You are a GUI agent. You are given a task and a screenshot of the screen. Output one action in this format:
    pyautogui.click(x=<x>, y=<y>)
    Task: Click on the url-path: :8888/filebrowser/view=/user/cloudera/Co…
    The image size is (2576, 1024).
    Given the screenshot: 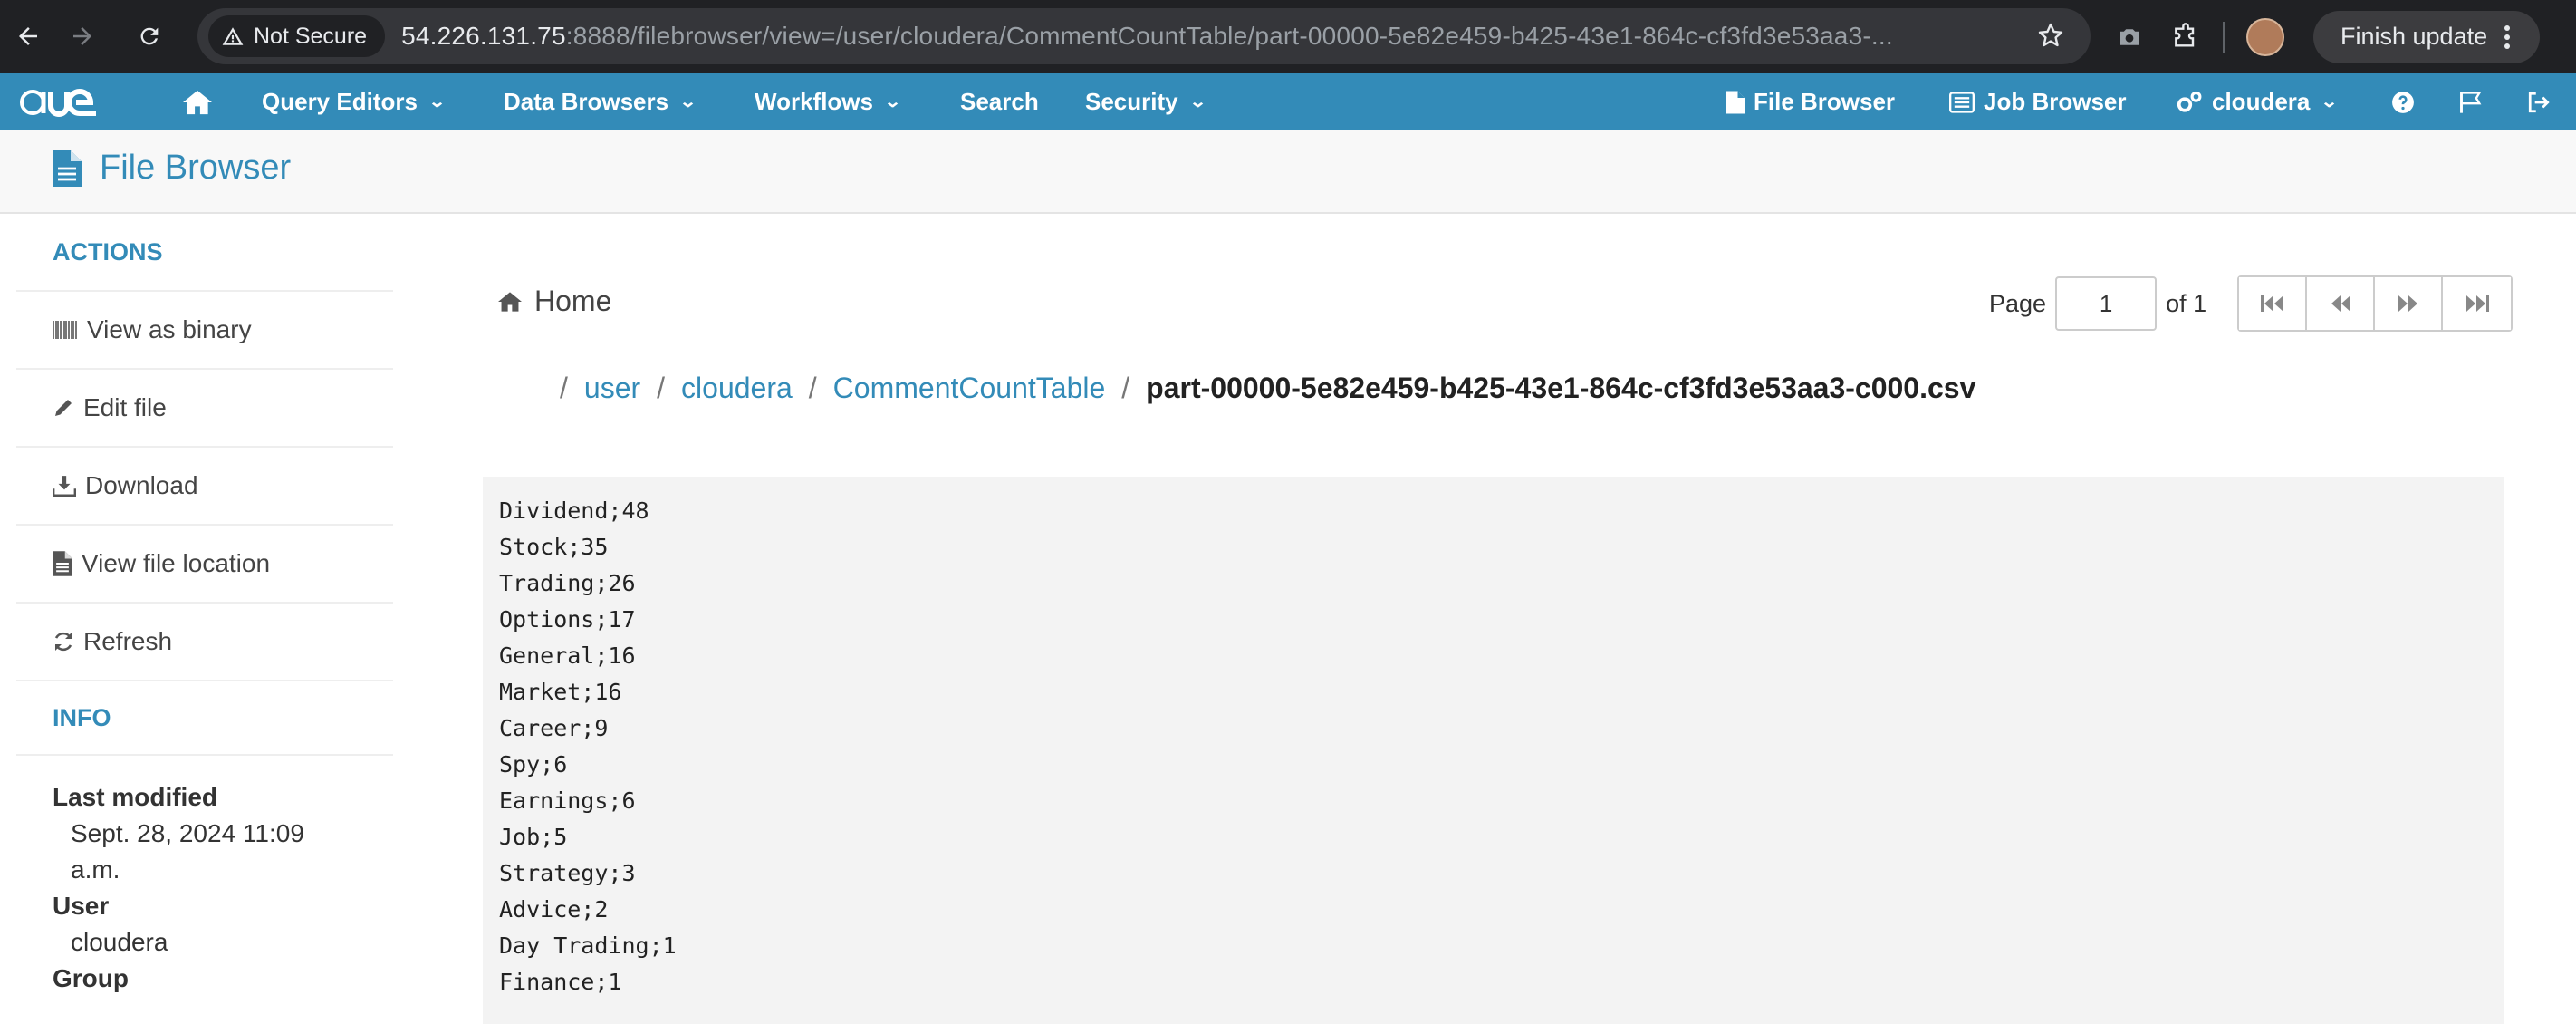 What is the action you would take?
    pyautogui.click(x=1229, y=36)
    